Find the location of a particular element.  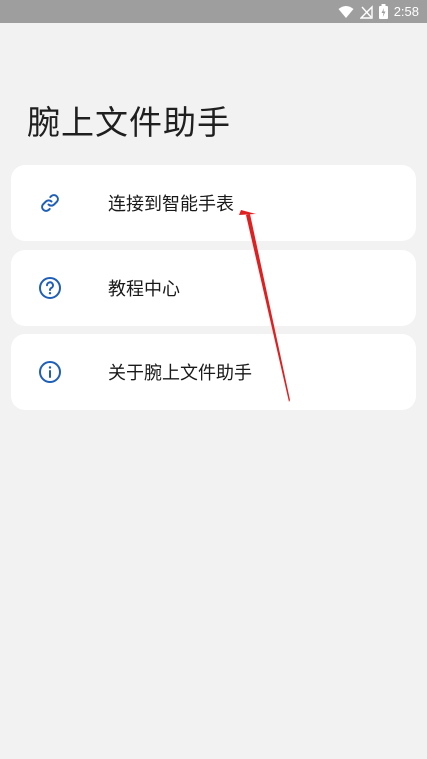

status-icons: 2:58 is located at coordinates (378, 11).